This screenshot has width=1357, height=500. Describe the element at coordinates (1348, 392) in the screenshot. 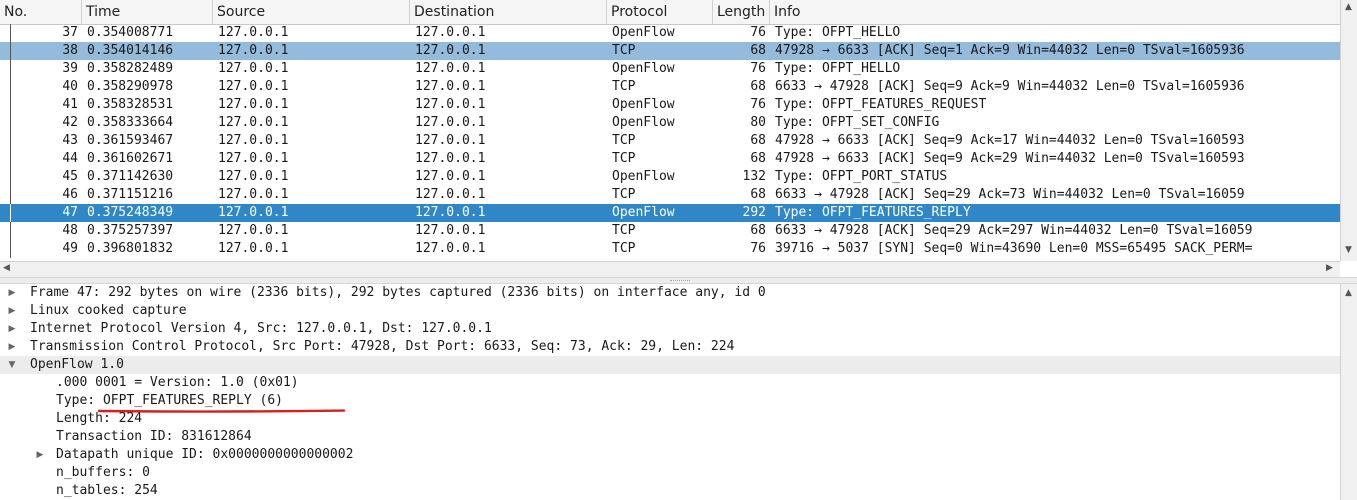

I see `details-scrollbar: ▲` at that location.